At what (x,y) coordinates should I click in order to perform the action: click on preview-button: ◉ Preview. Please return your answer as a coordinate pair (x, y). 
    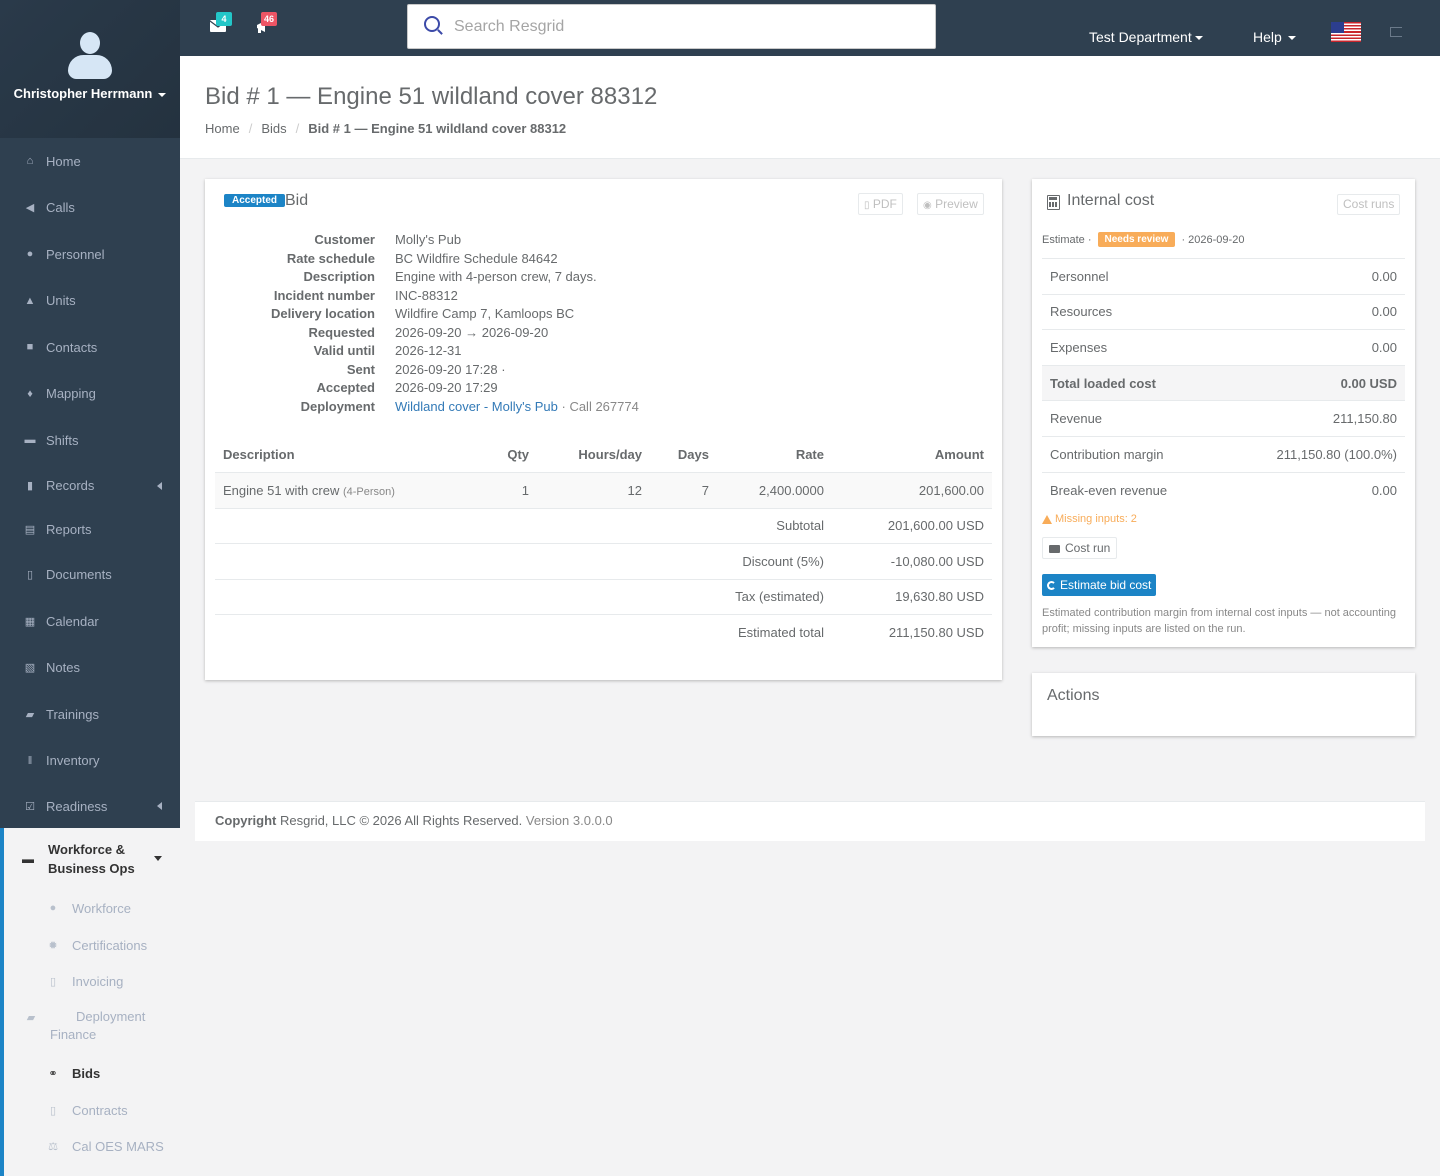
    Looking at the image, I should click on (950, 204).